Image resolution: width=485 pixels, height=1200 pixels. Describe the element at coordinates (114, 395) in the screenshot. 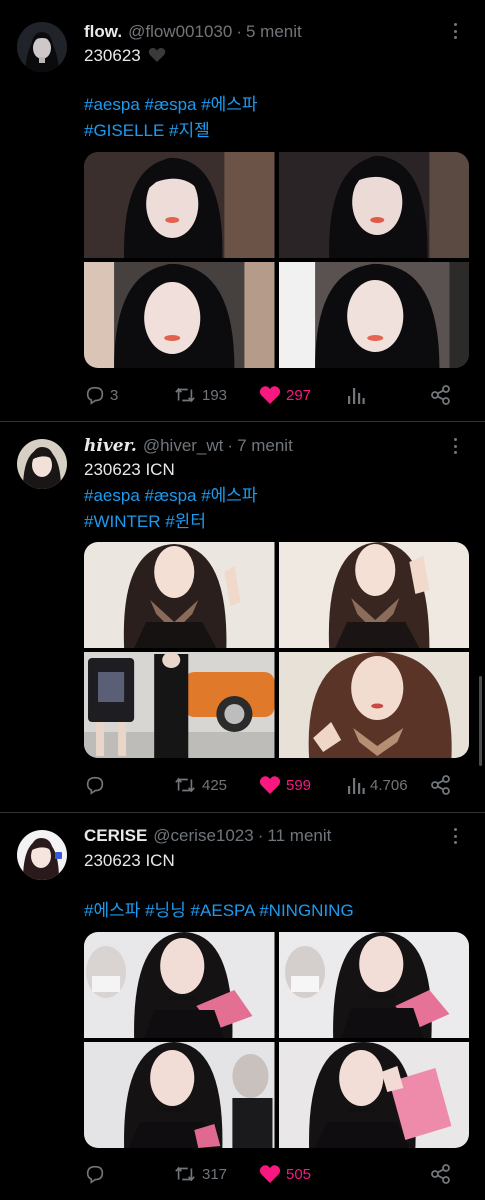

I see `reply-count: 3` at that location.